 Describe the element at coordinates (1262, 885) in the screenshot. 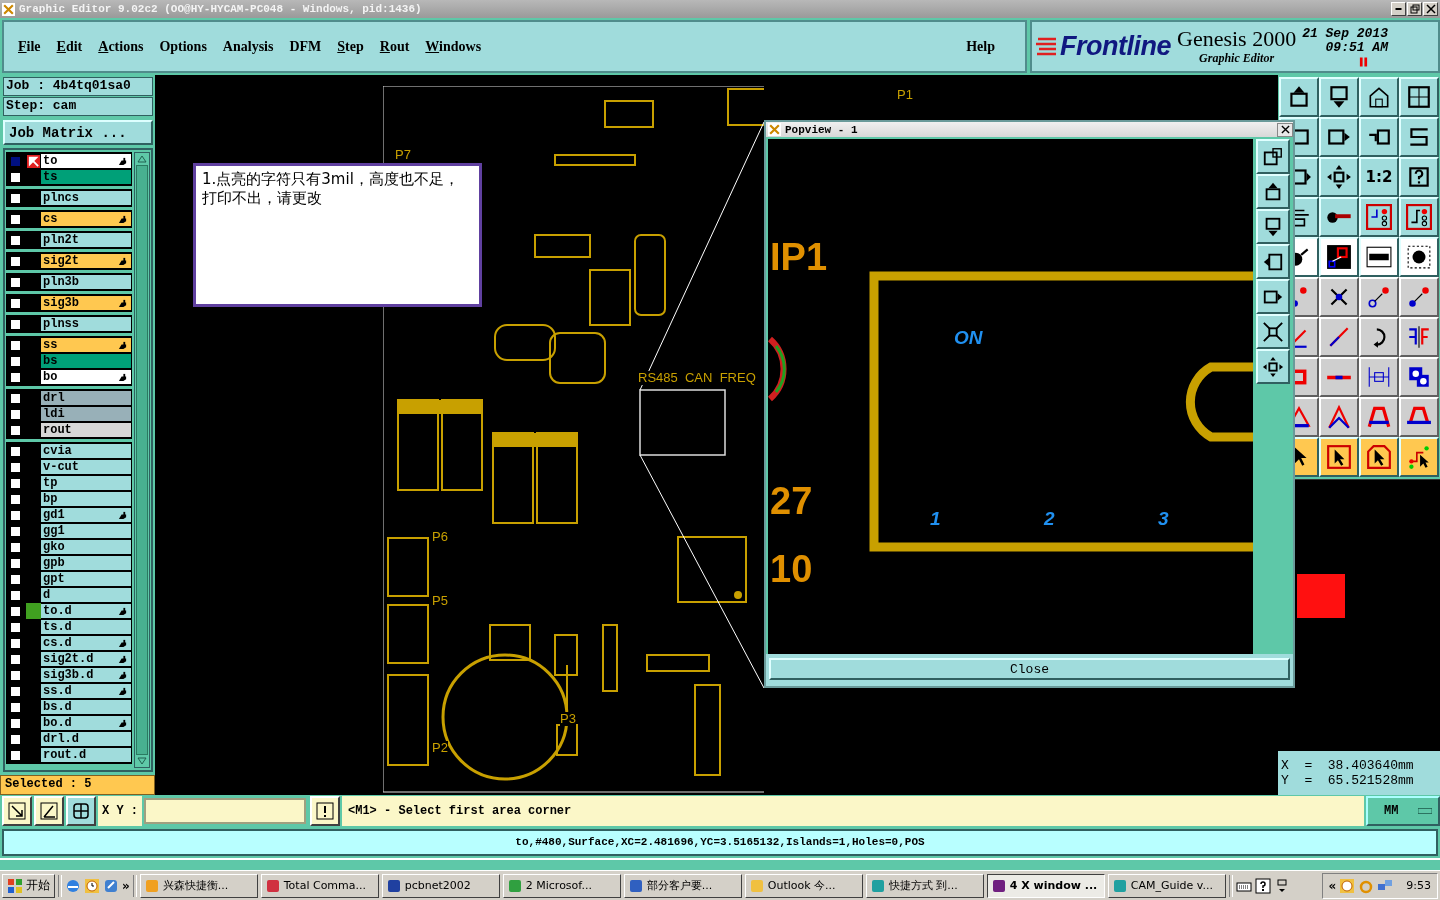

I see `help-icon` at that location.